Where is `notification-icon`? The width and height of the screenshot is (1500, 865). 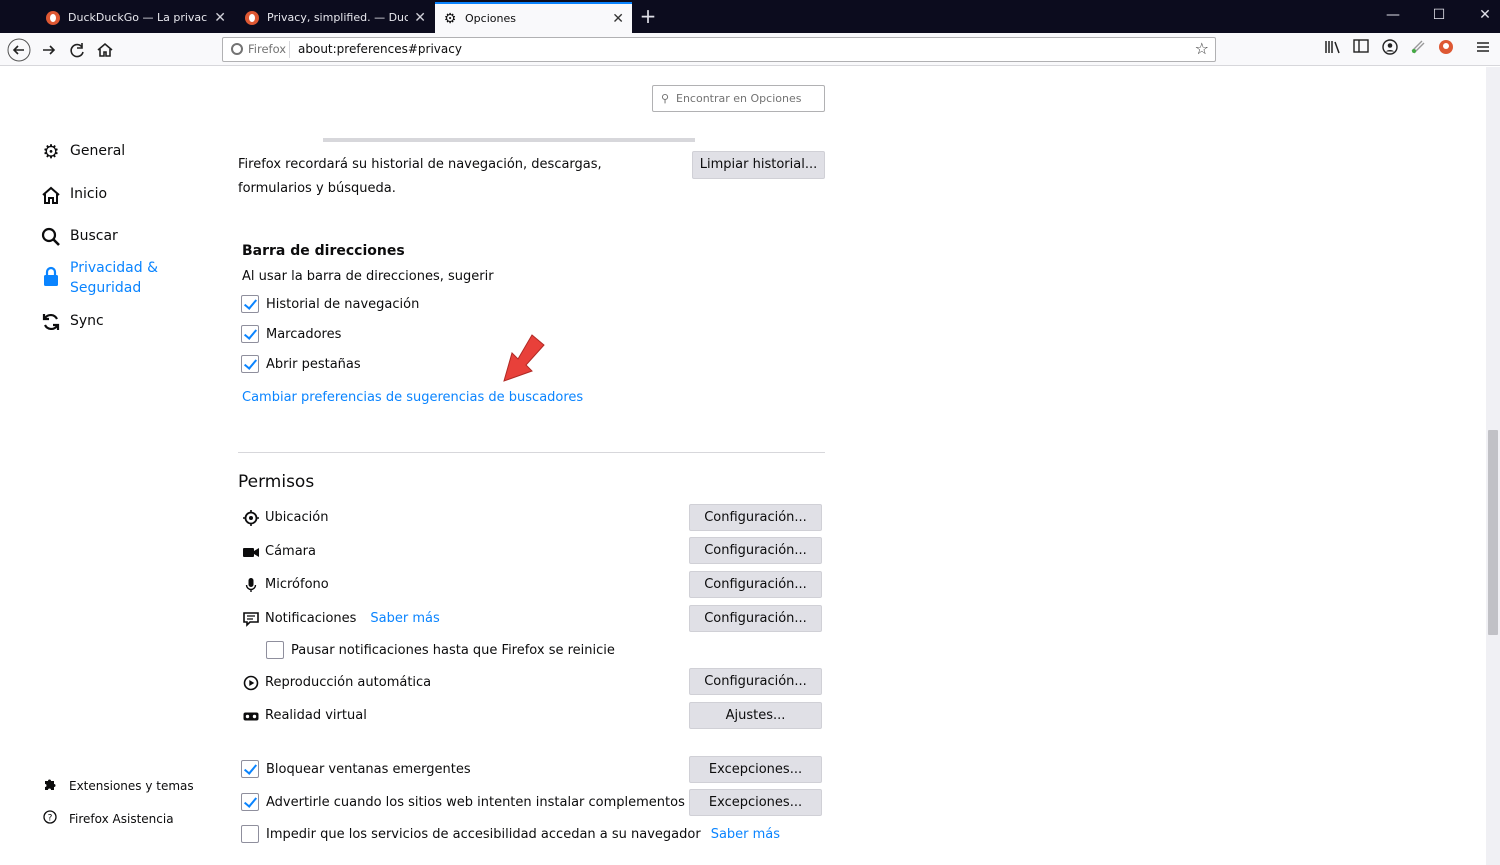 notification-icon is located at coordinates (250, 618).